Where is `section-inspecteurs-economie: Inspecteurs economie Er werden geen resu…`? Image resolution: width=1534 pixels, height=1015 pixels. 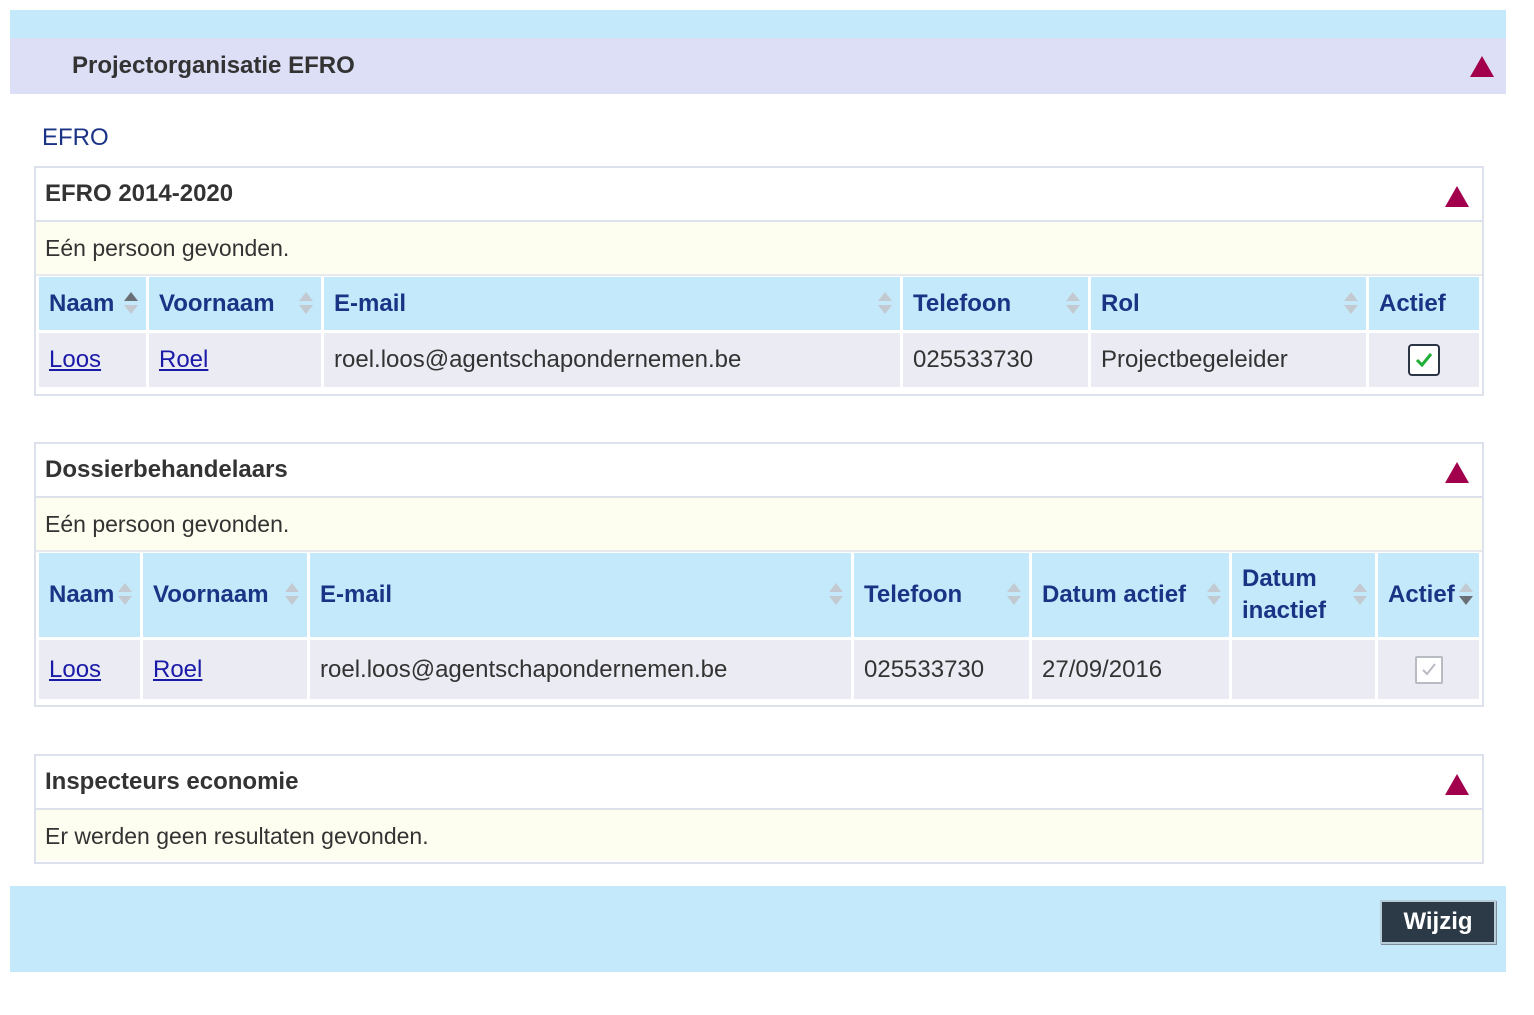 section-inspecteurs-economie: Inspecteurs economie Er werden geen resu… is located at coordinates (759, 809).